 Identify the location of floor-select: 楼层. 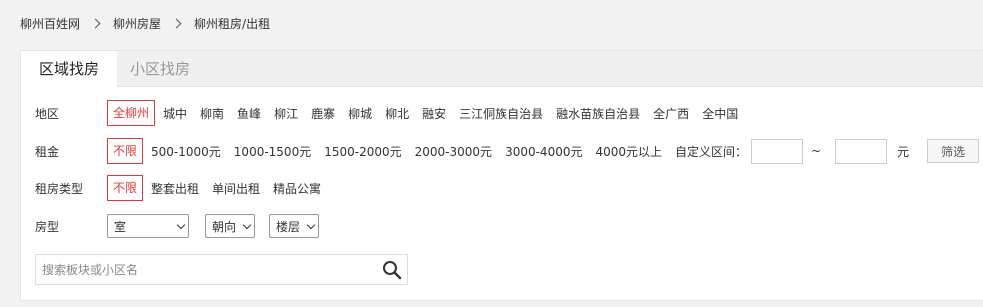
(294, 226).